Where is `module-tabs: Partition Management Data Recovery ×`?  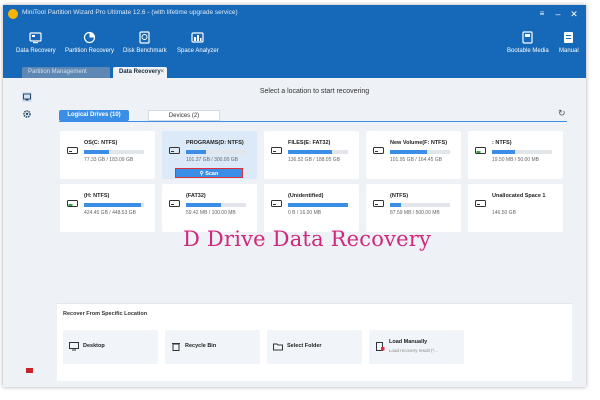
module-tabs: Partition Management Data Recovery × is located at coordinates (294, 72).